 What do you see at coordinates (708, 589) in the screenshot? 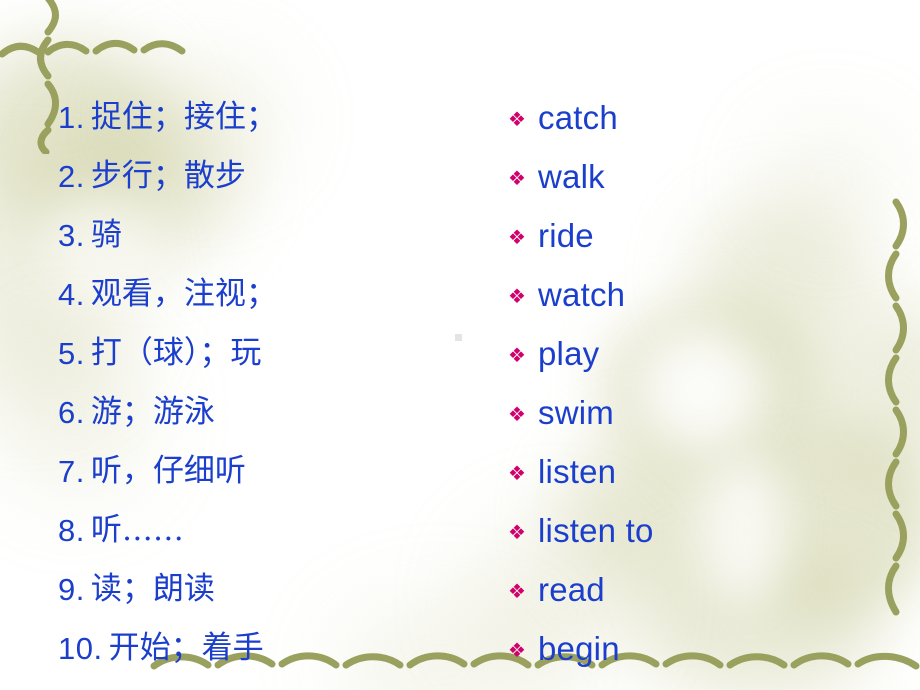
I see `list-item: ❖ read` at bounding box center [708, 589].